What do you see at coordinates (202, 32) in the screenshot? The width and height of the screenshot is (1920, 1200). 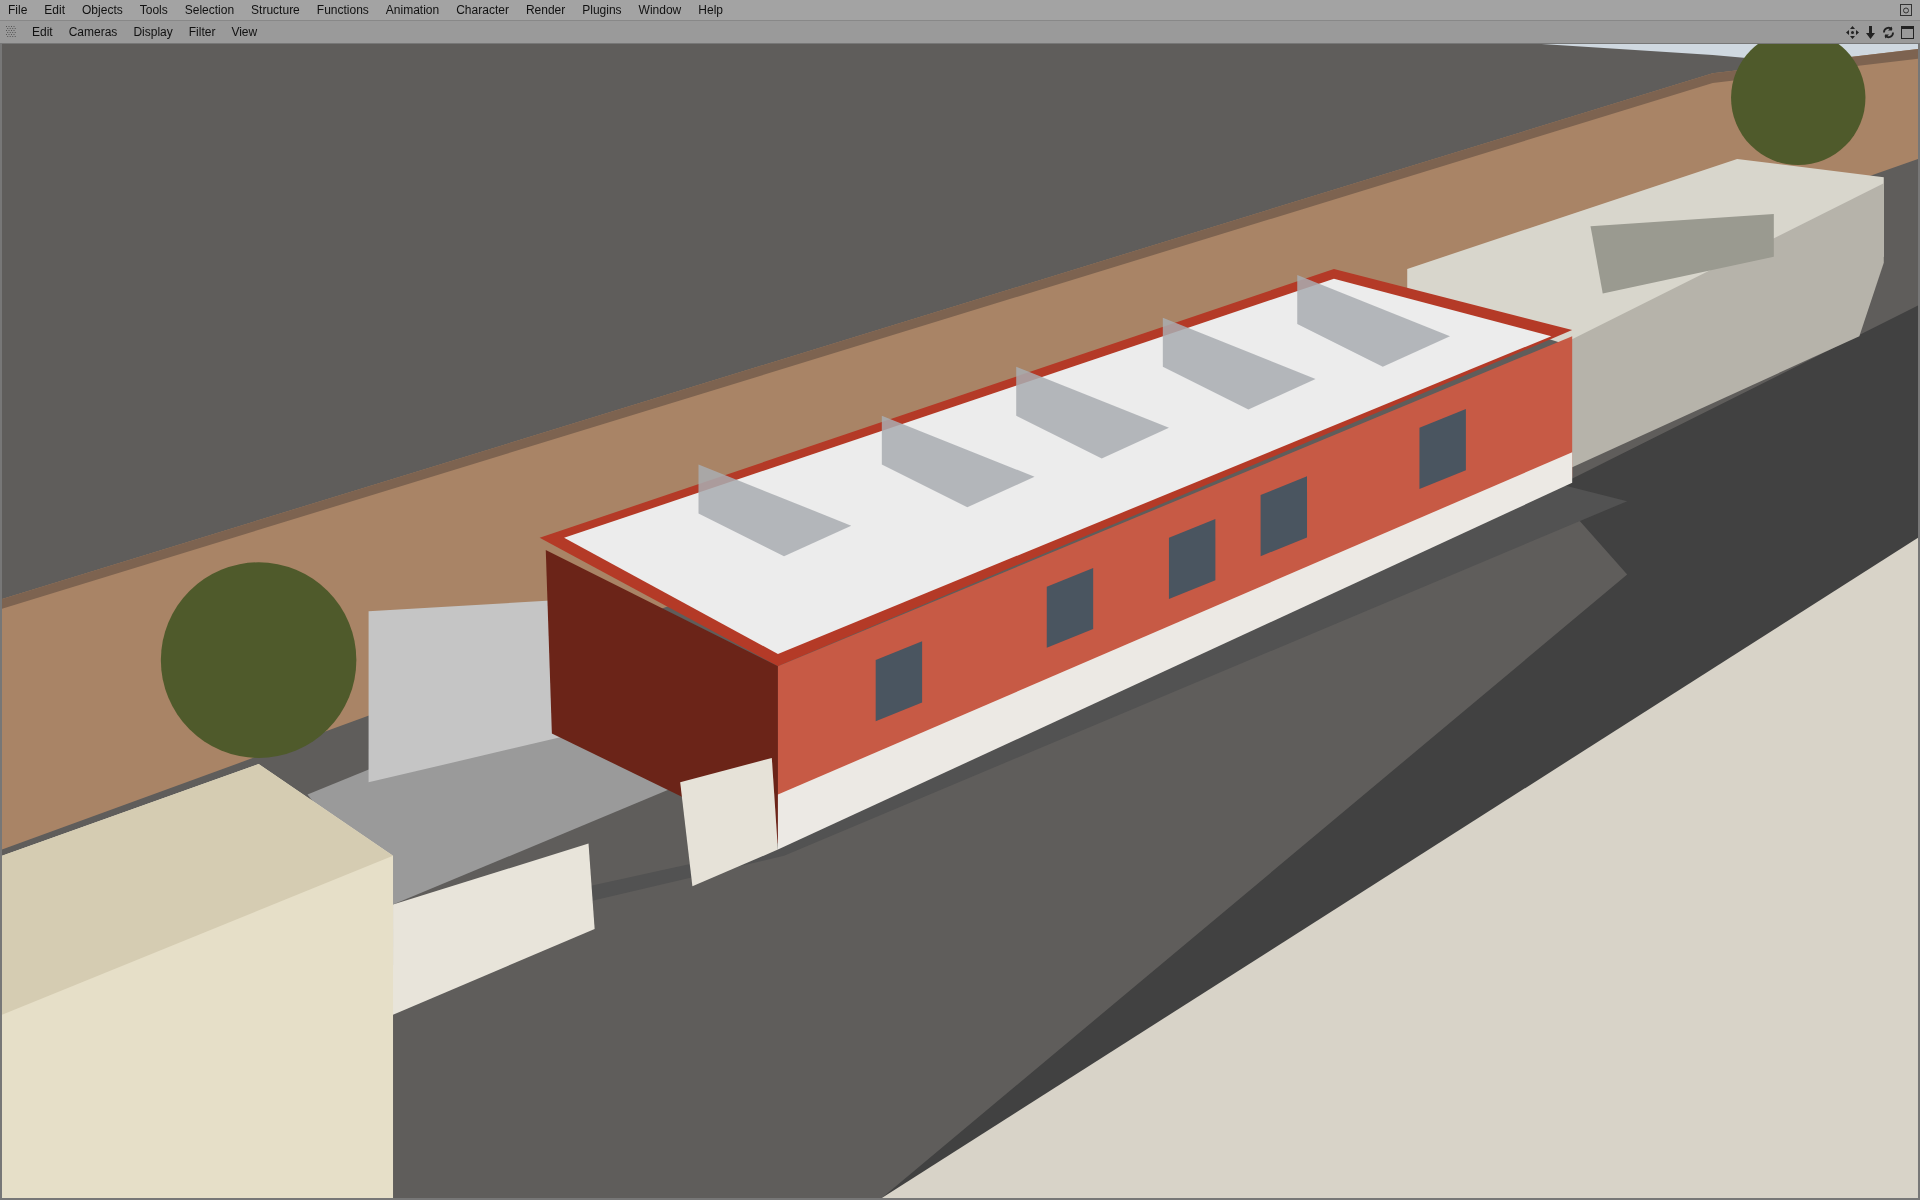 I see `viewport-menu-item: Filter` at bounding box center [202, 32].